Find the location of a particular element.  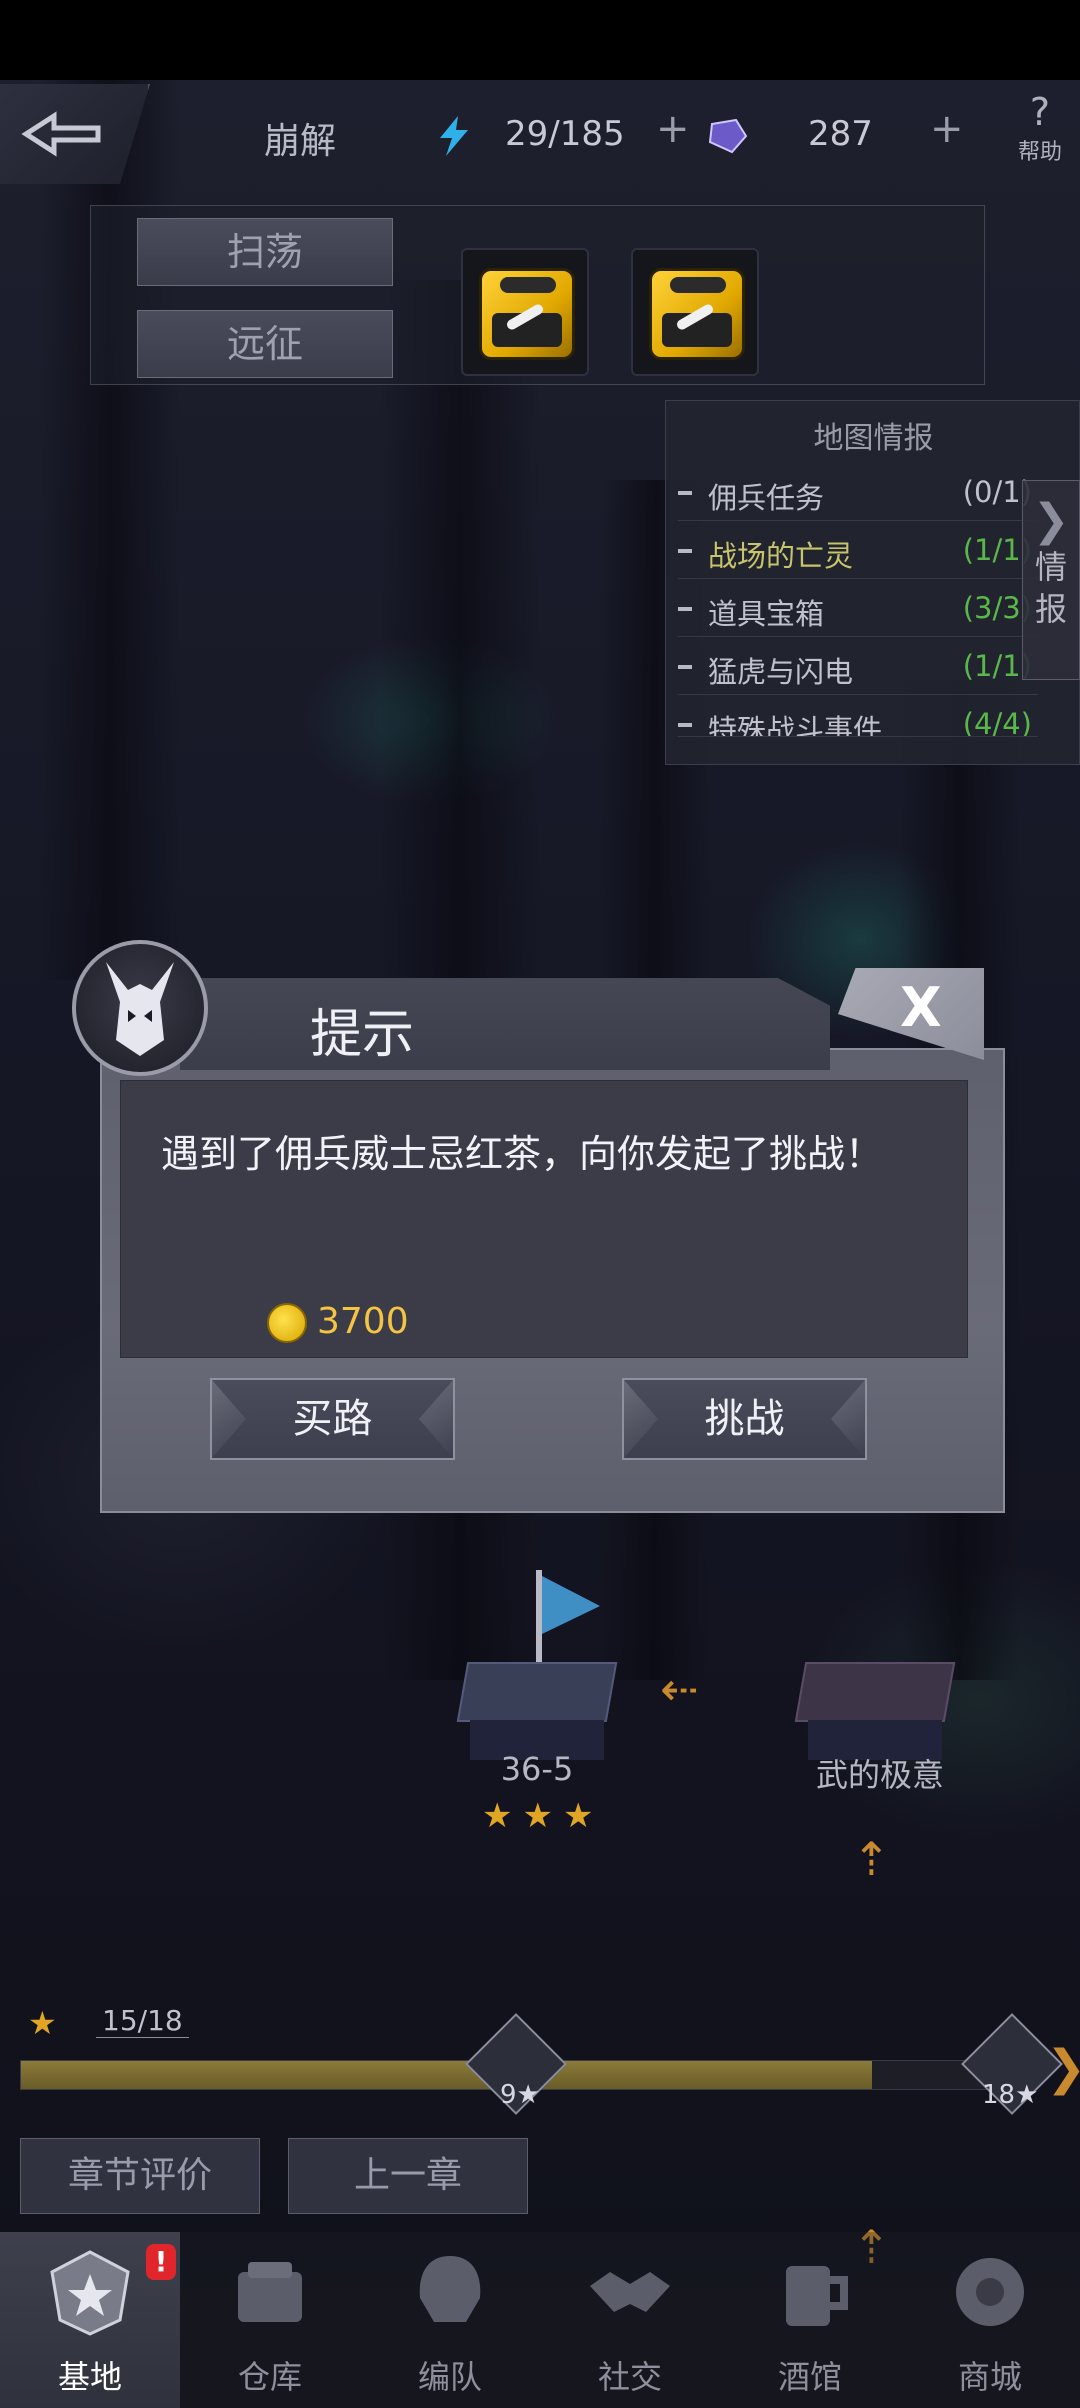

shop-icon is located at coordinates (990, 2292).